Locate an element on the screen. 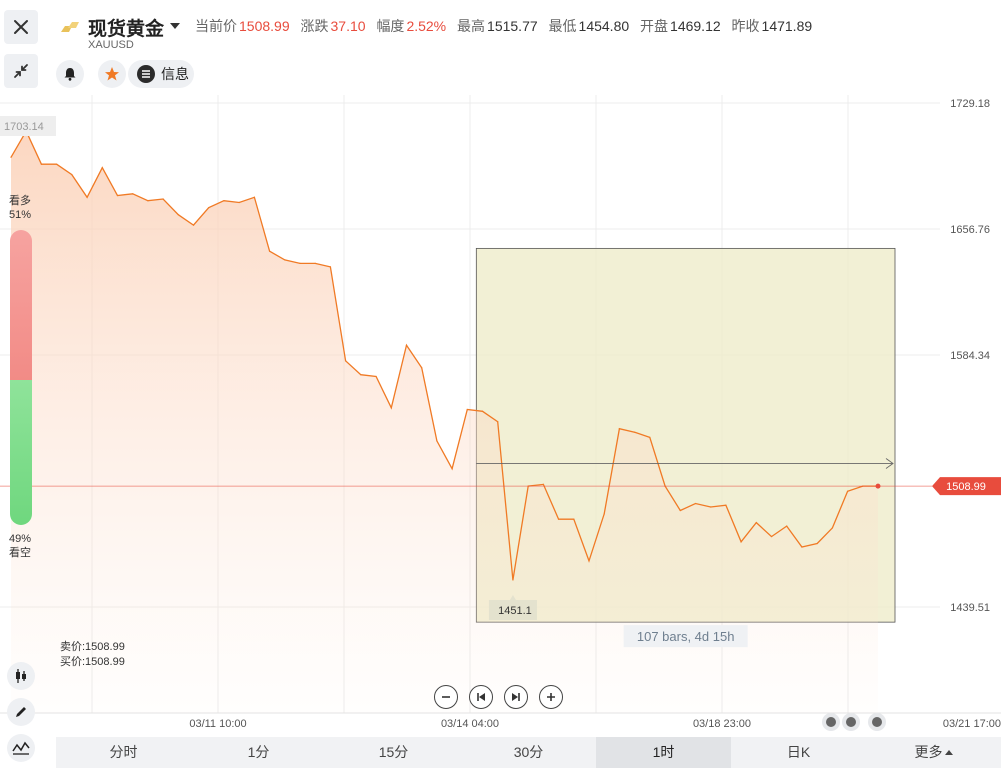 The height and width of the screenshot is (768, 1001). x-tick-label: 03/21 17:00 is located at coordinates (972, 724).